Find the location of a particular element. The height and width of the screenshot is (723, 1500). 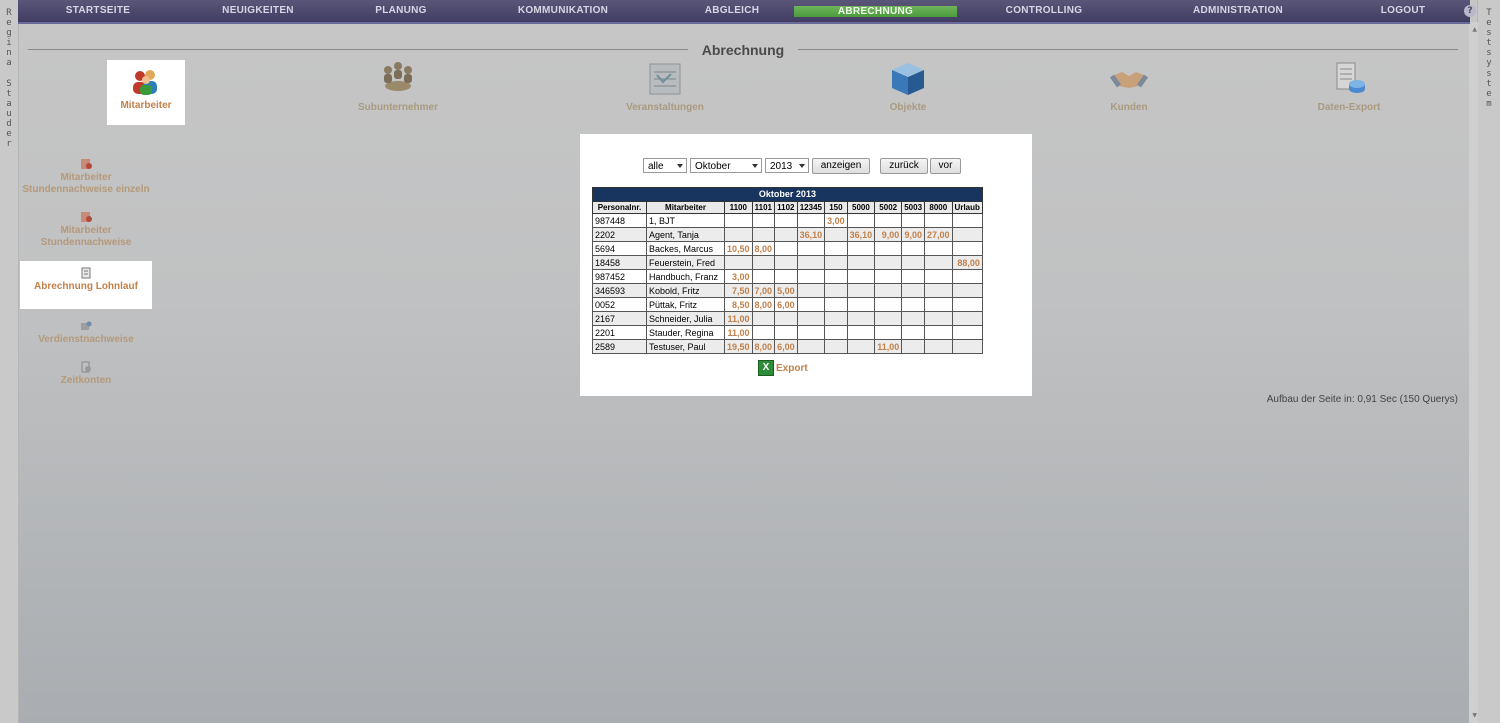

column-header: Mitarbeiter is located at coordinates (685, 207).